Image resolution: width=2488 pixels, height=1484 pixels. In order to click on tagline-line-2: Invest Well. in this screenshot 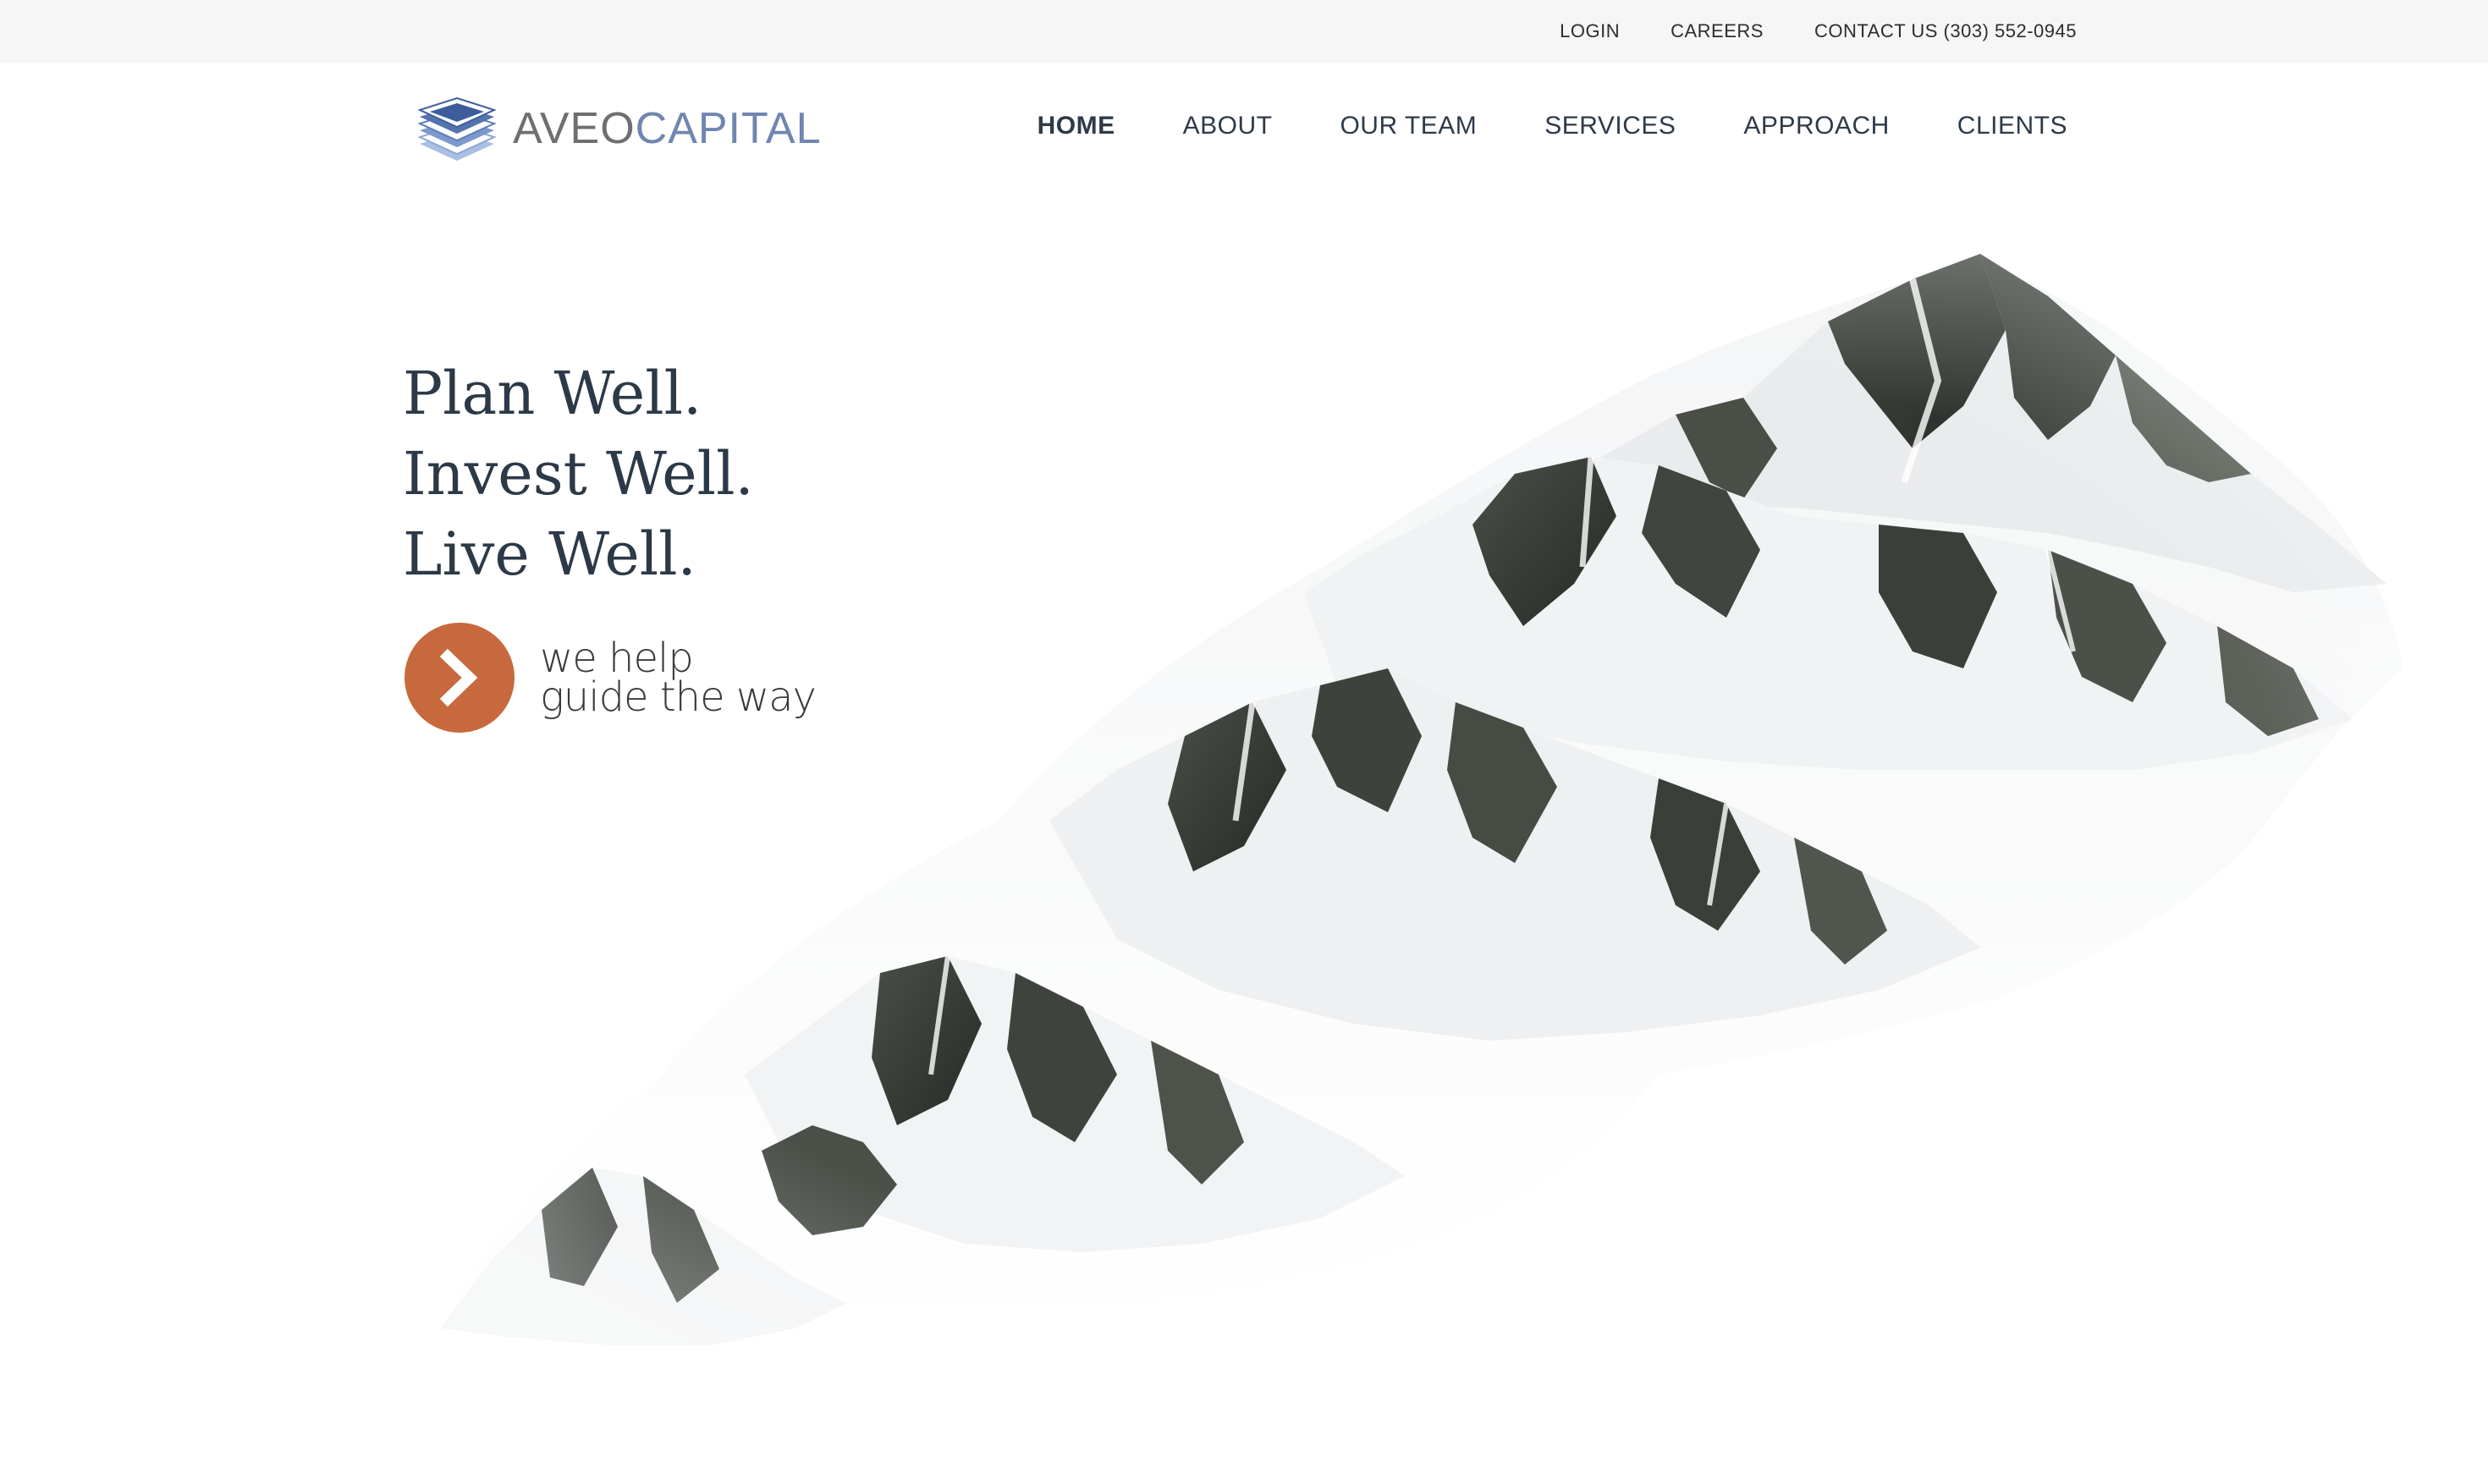, I will do `click(578, 473)`.